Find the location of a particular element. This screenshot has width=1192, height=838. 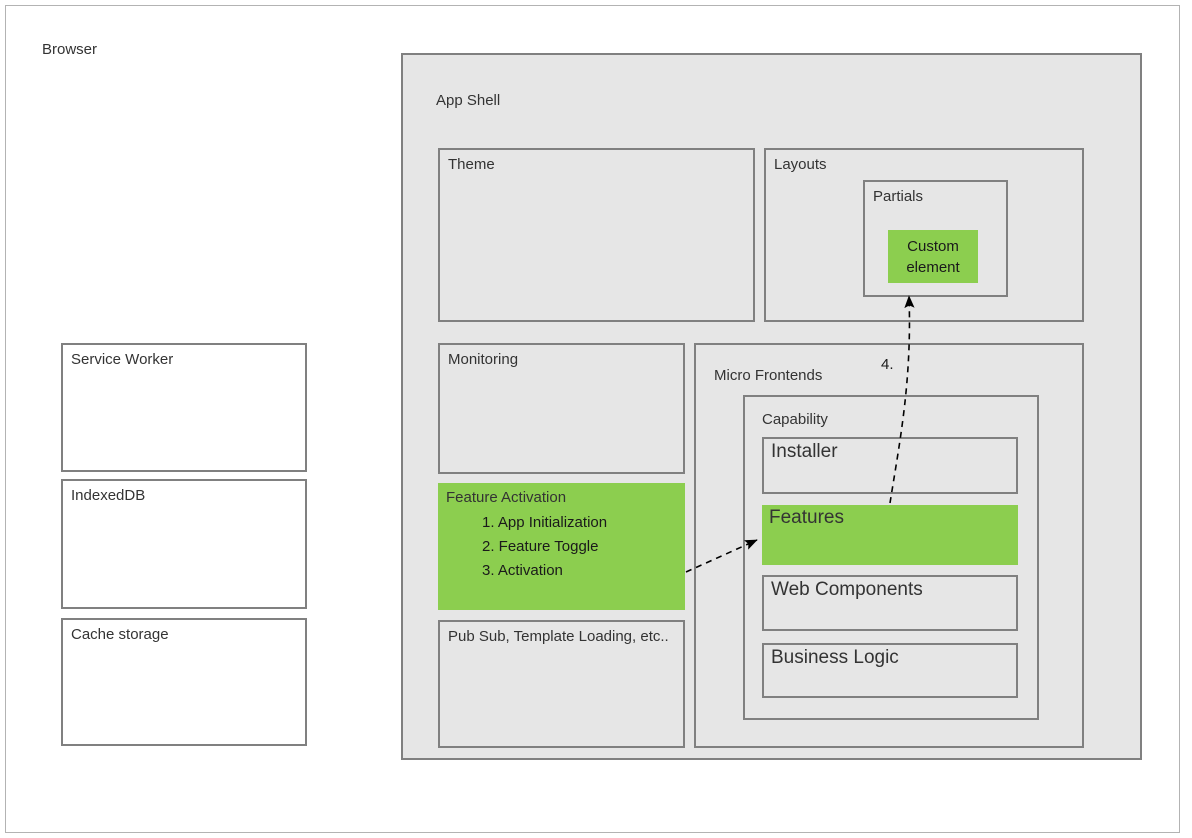

web-components-label: Web Components is located at coordinates (847, 589).